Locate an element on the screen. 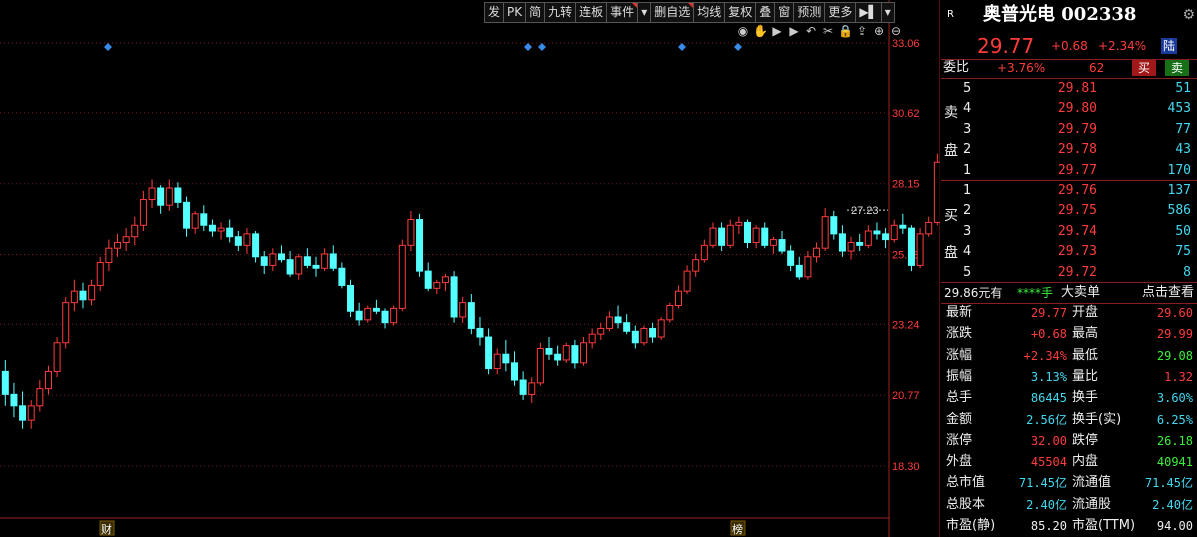  y-tick-label: 33.06 is located at coordinates (906, 44).